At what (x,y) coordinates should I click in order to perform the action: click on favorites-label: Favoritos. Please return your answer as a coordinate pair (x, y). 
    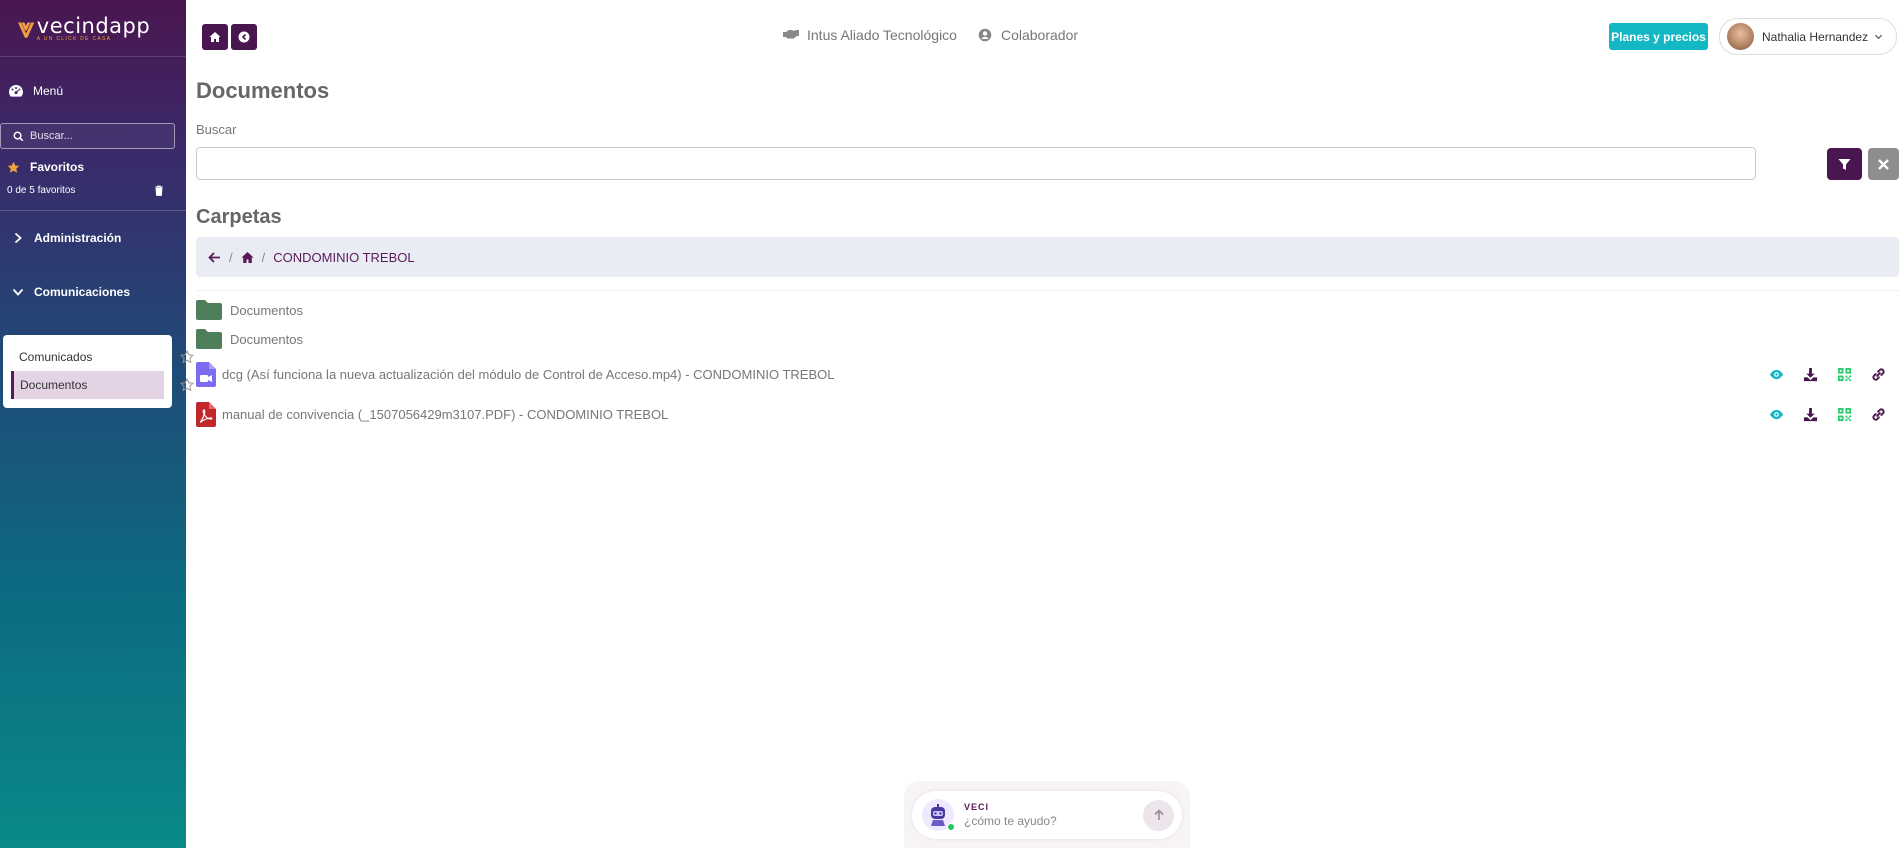
    Looking at the image, I should click on (57, 167).